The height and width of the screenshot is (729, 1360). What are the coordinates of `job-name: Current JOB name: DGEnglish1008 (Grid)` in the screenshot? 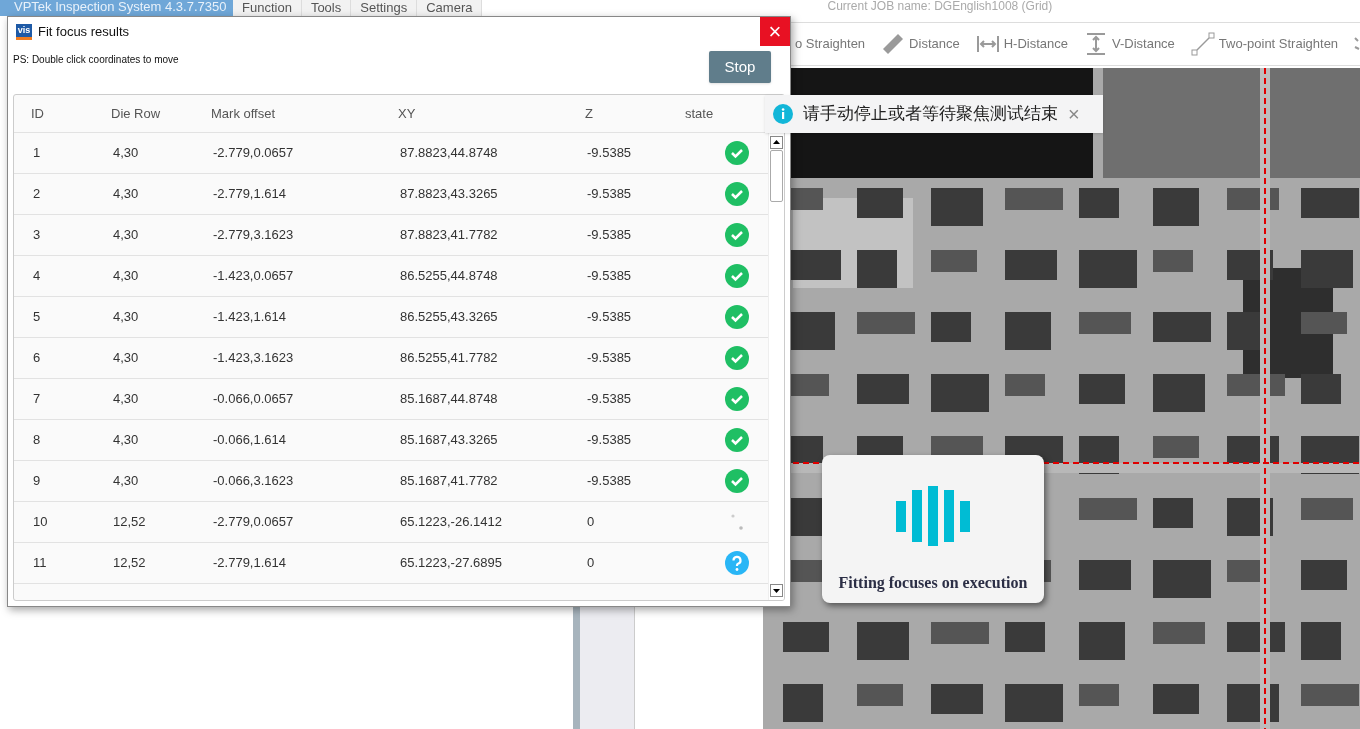 It's located at (940, 7).